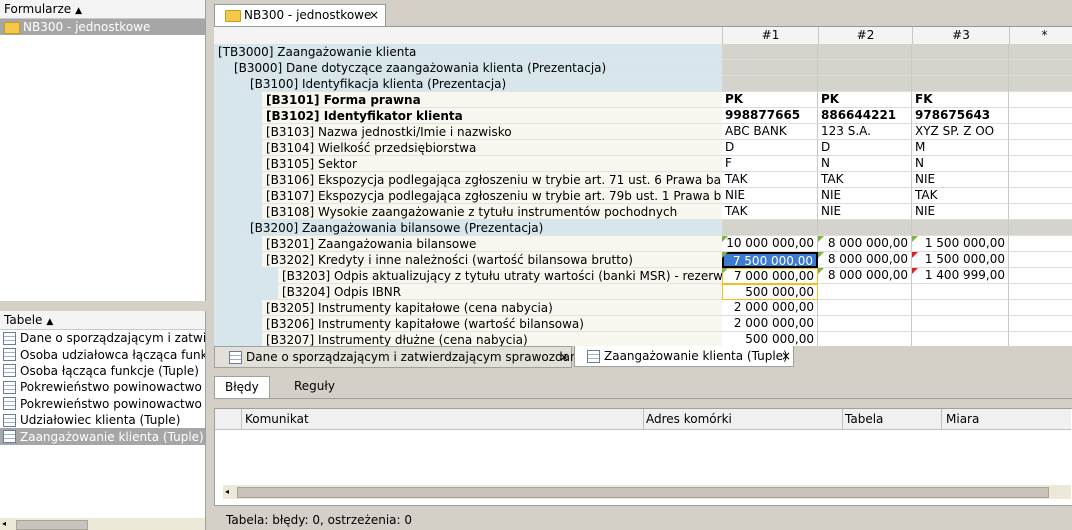 The height and width of the screenshot is (530, 1072). What do you see at coordinates (770, 35) in the screenshot?
I see `column-header: #1` at bounding box center [770, 35].